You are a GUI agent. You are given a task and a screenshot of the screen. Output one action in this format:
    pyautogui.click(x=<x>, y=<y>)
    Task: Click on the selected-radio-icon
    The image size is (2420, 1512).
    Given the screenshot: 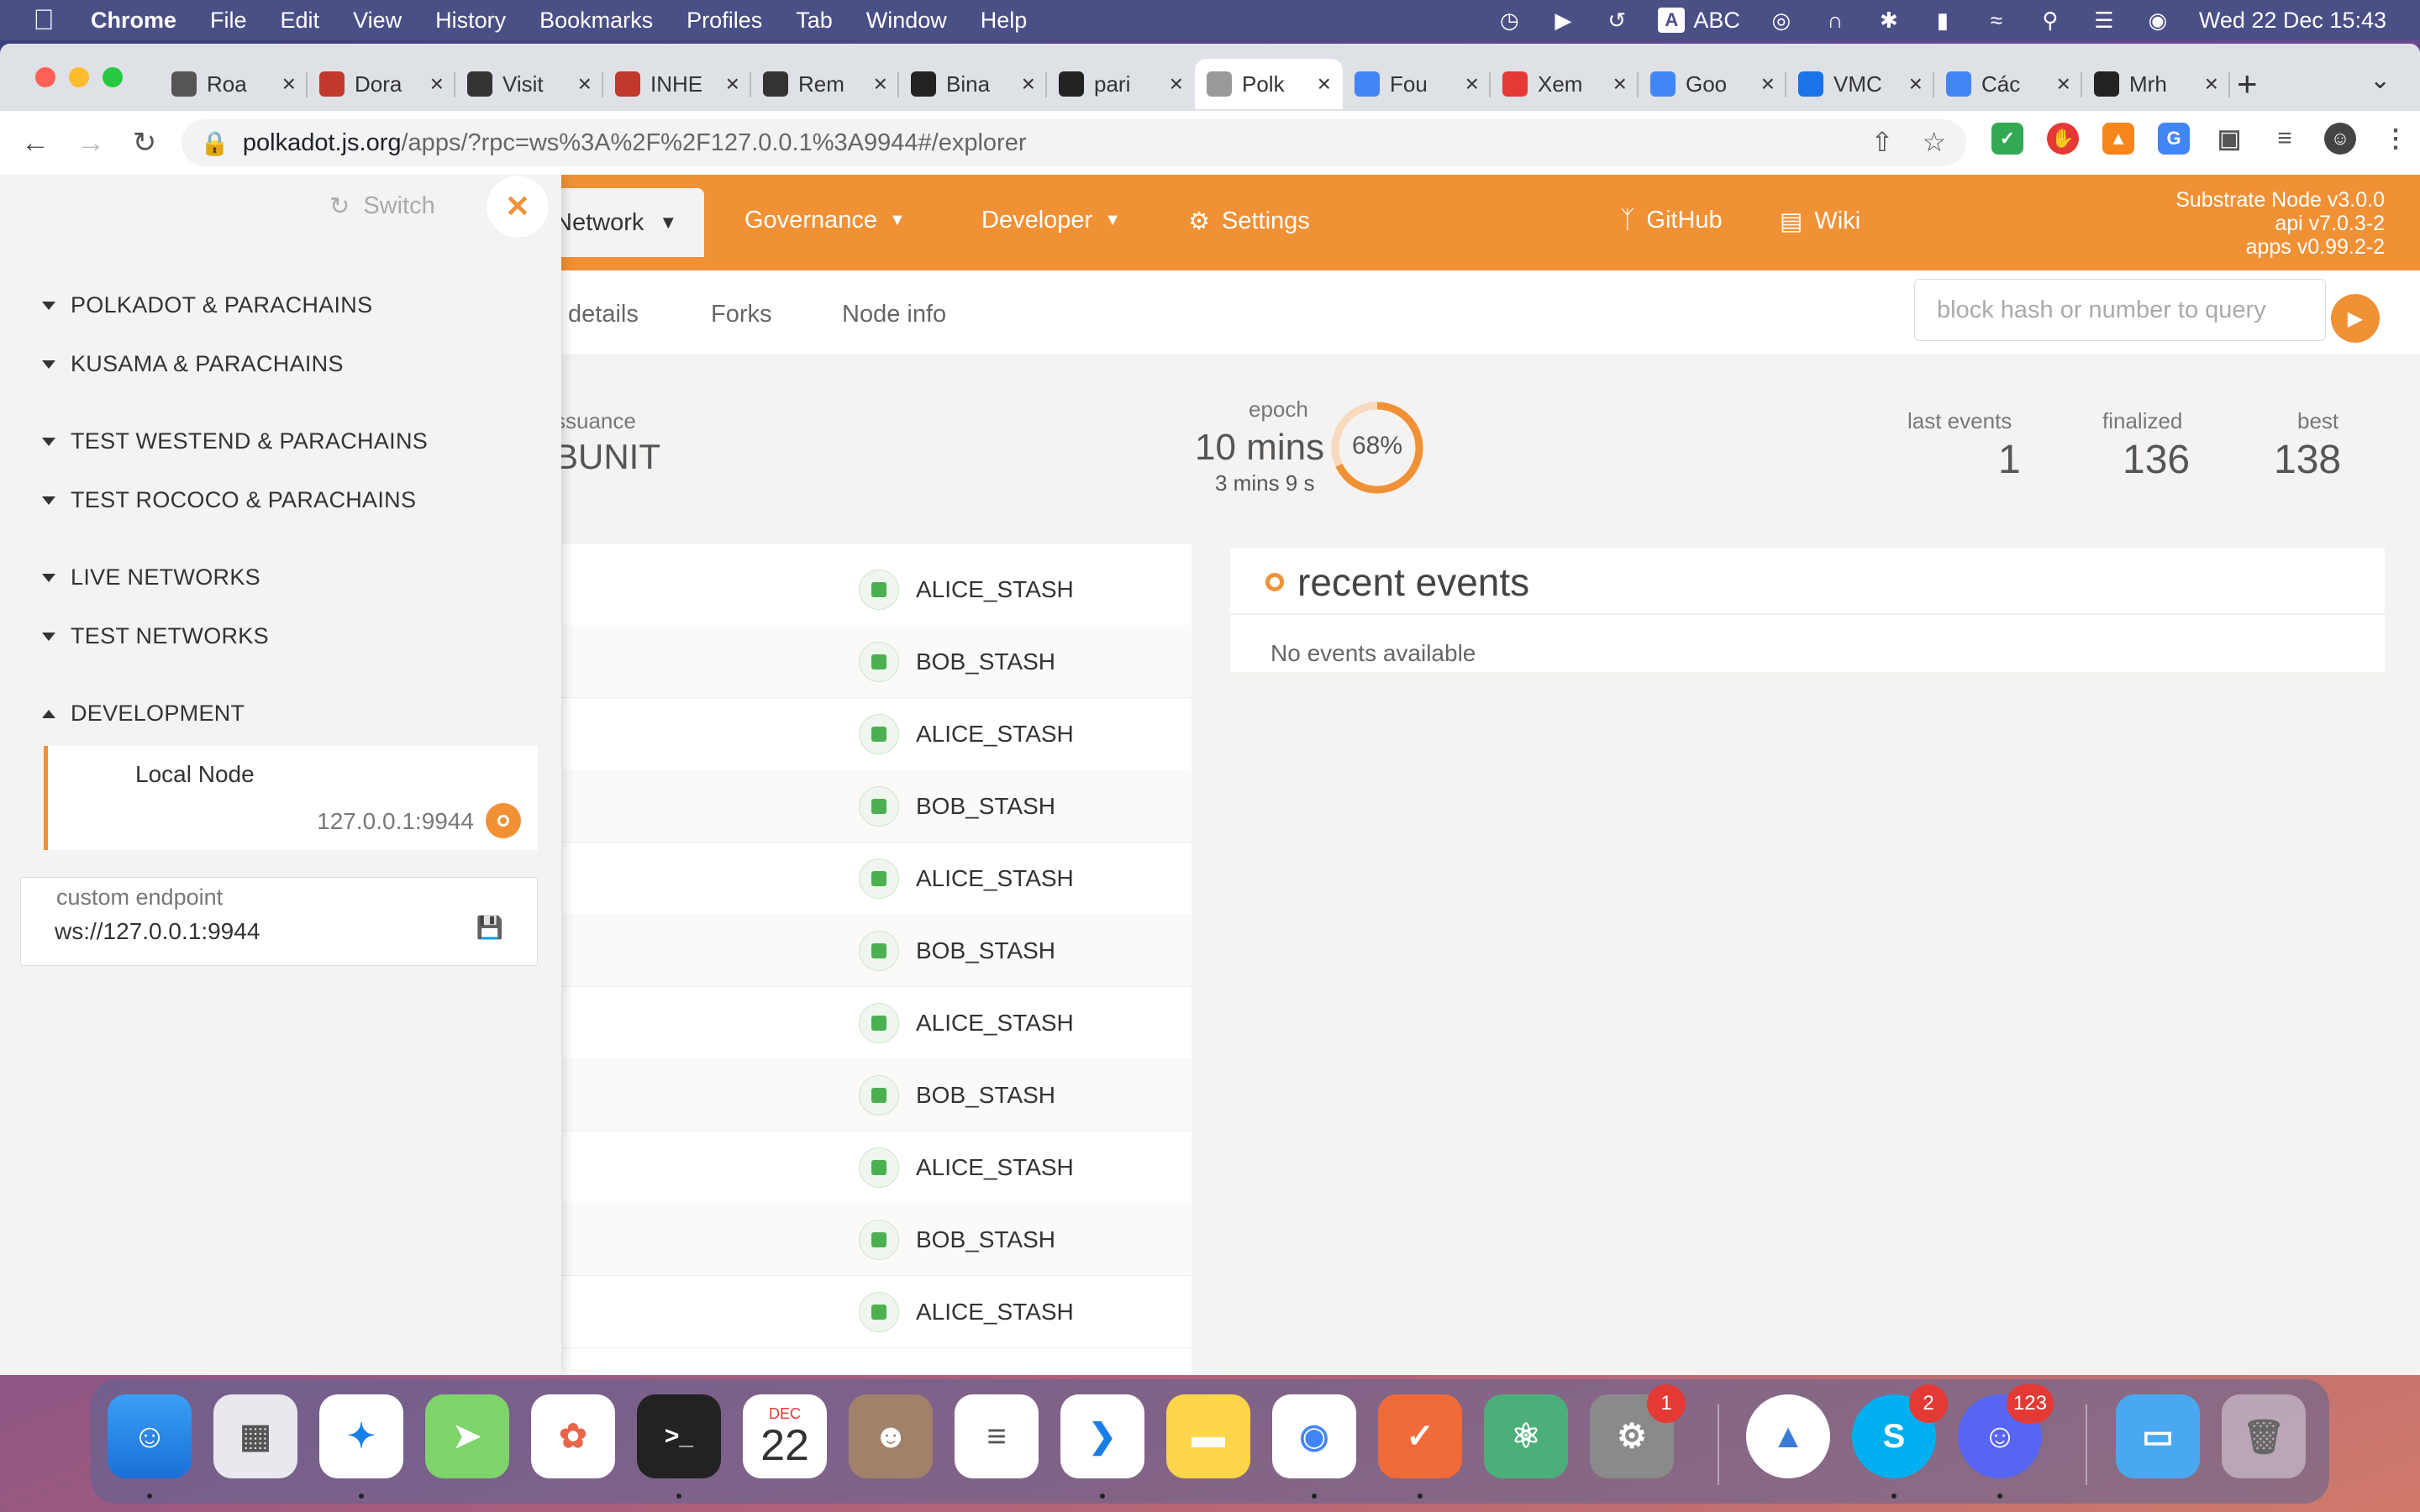 What is the action you would take?
    pyautogui.click(x=503, y=820)
    